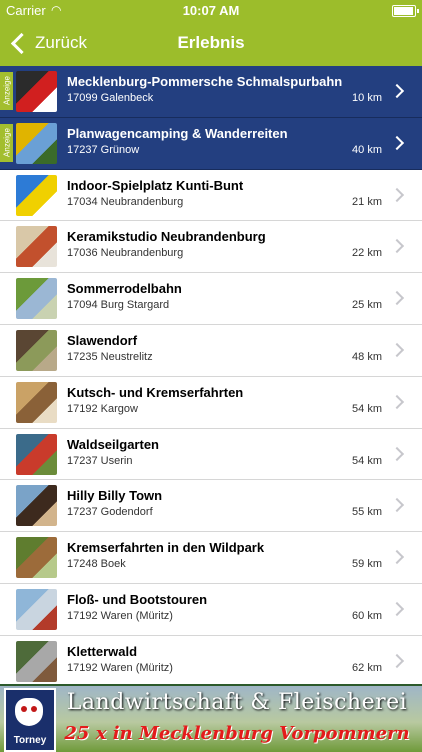  I want to click on item-title: Slawendorf, so click(102, 340).